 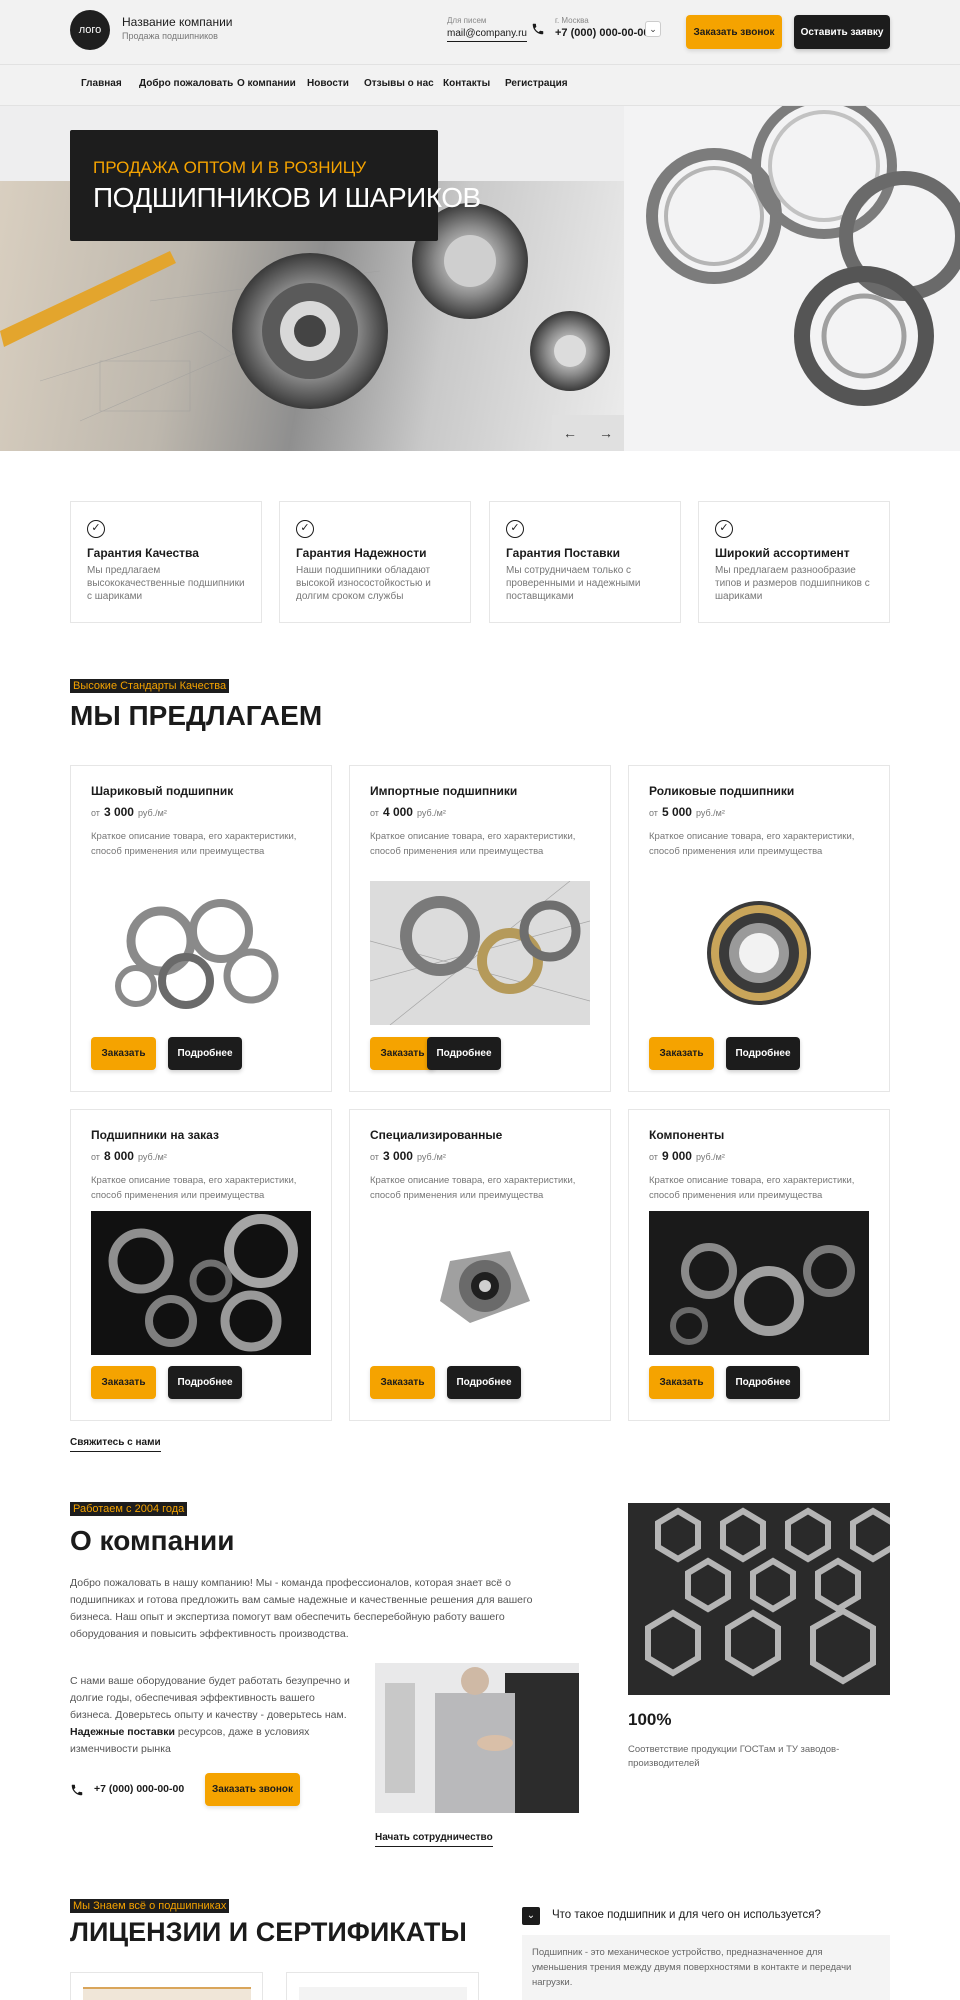 I want to click on nav-item-register: Регистрация, so click(x=536, y=83).